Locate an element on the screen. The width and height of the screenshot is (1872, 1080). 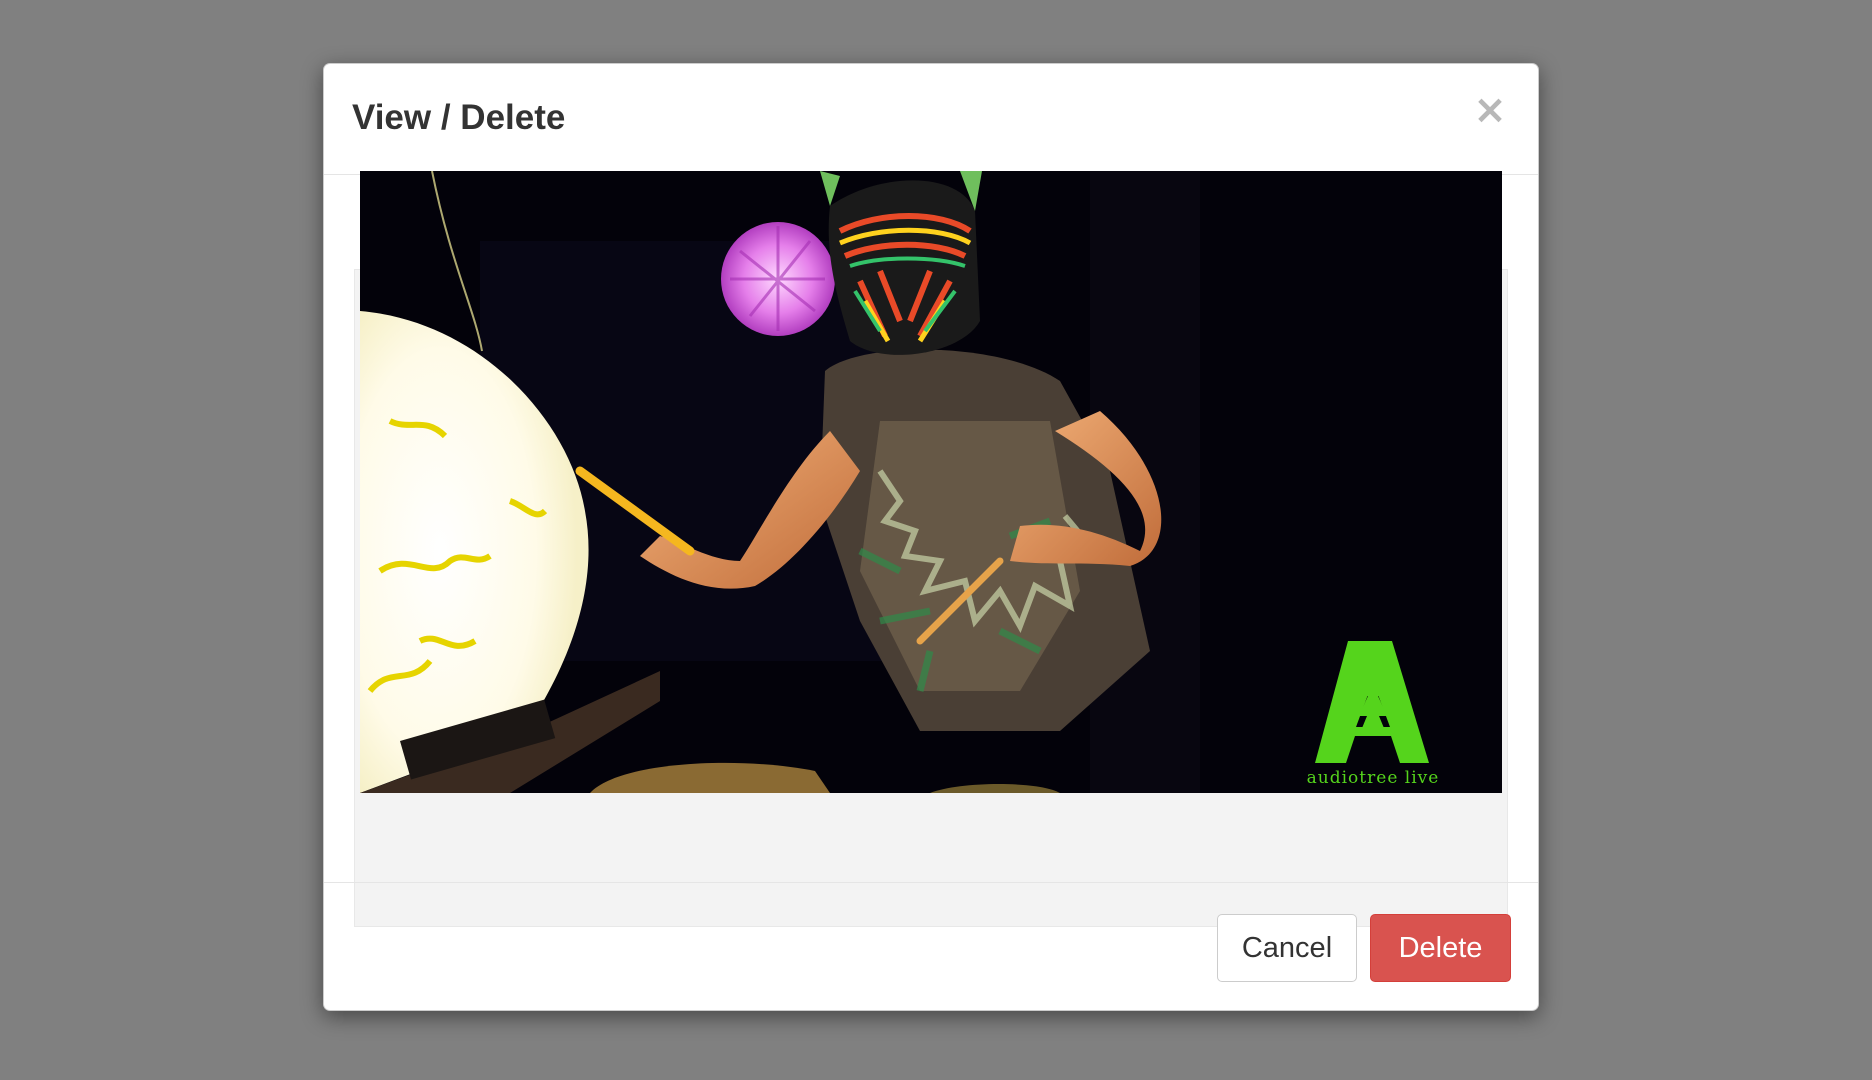
close-icon: × is located at coordinates (1490, 110).